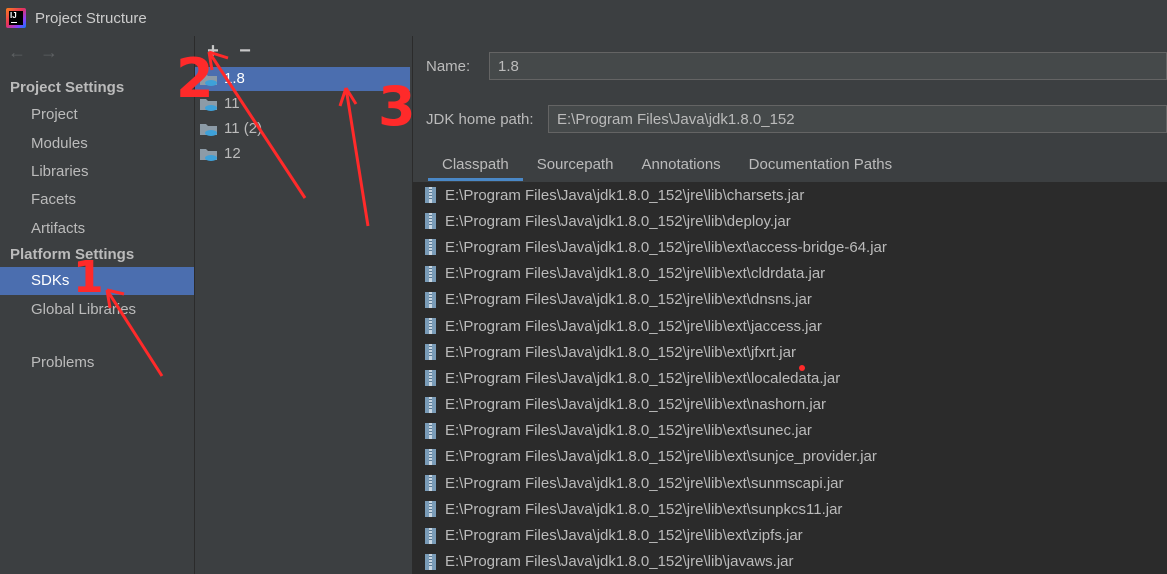 This screenshot has width=1167, height=574. Describe the element at coordinates (97, 115) in the screenshot. I see `sidebar-item-project: Project` at that location.